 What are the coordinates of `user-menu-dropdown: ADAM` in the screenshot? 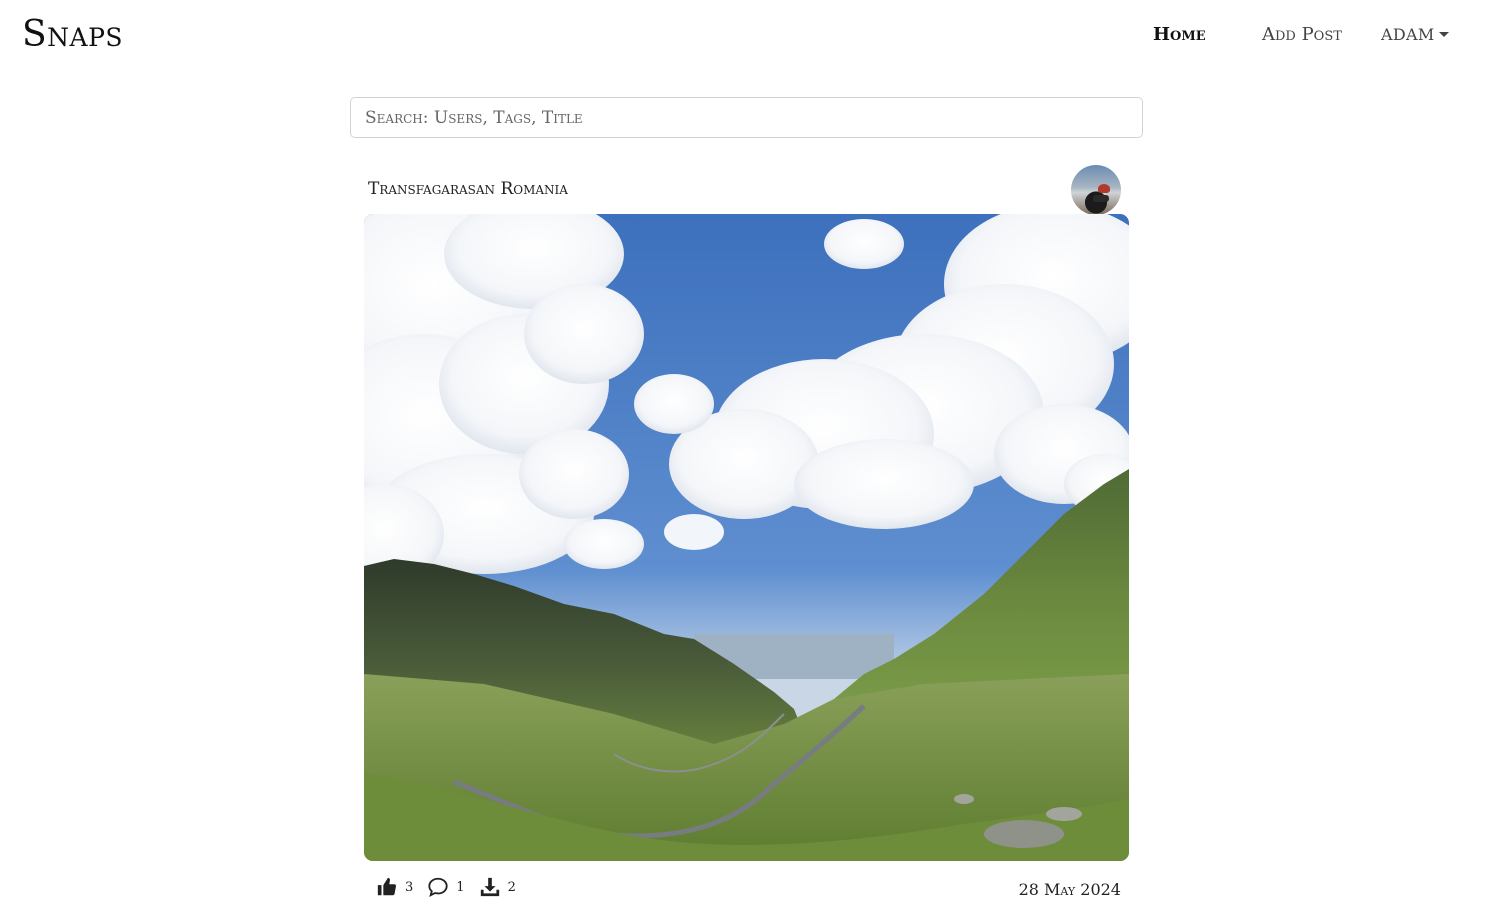 It's located at (1415, 34).